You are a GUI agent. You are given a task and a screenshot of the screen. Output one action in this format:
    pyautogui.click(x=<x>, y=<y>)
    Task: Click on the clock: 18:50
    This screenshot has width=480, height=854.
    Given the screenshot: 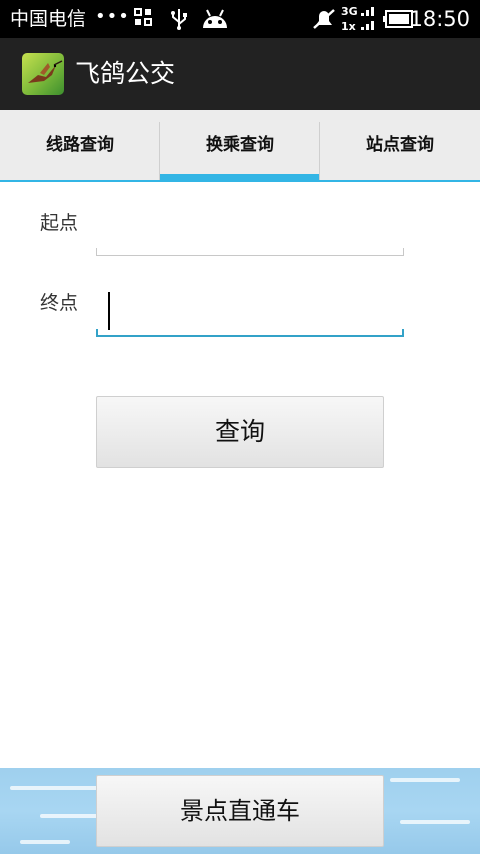 What is the action you would take?
    pyautogui.click(x=439, y=19)
    